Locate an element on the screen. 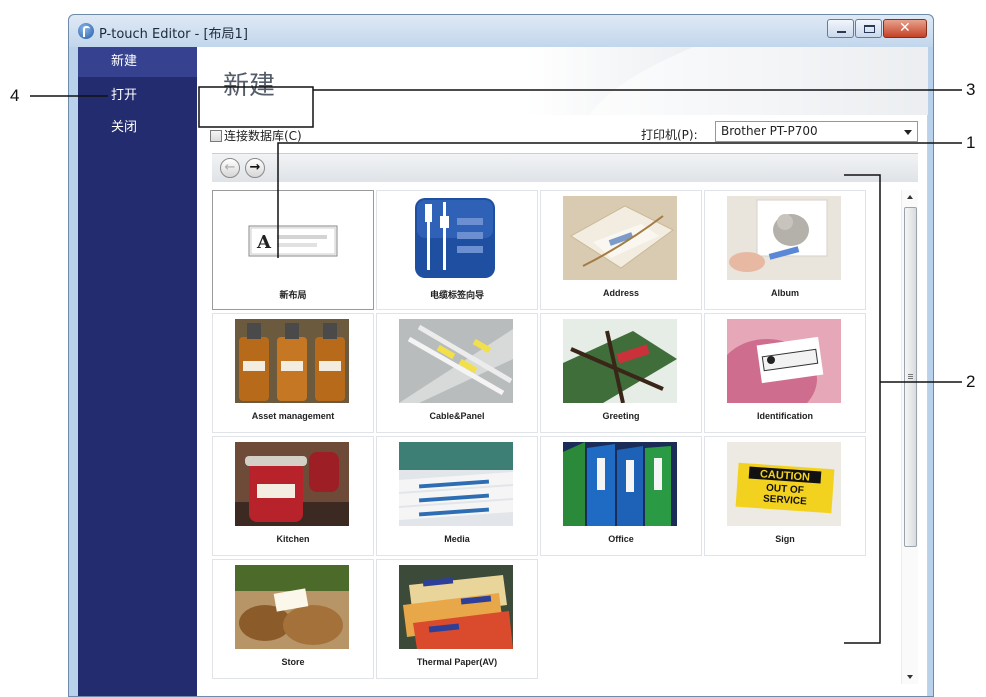  template-label: Kitchen is located at coordinates (293, 539).